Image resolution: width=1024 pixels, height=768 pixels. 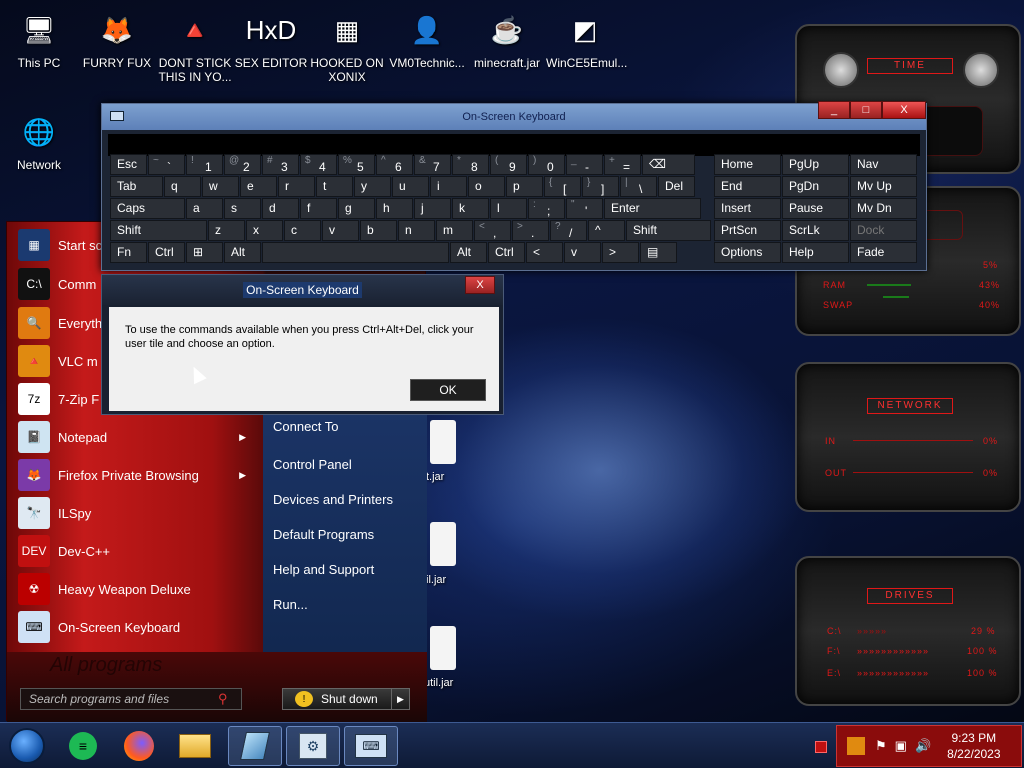 I want to click on keyboard-key: Fn, so click(x=128, y=252).